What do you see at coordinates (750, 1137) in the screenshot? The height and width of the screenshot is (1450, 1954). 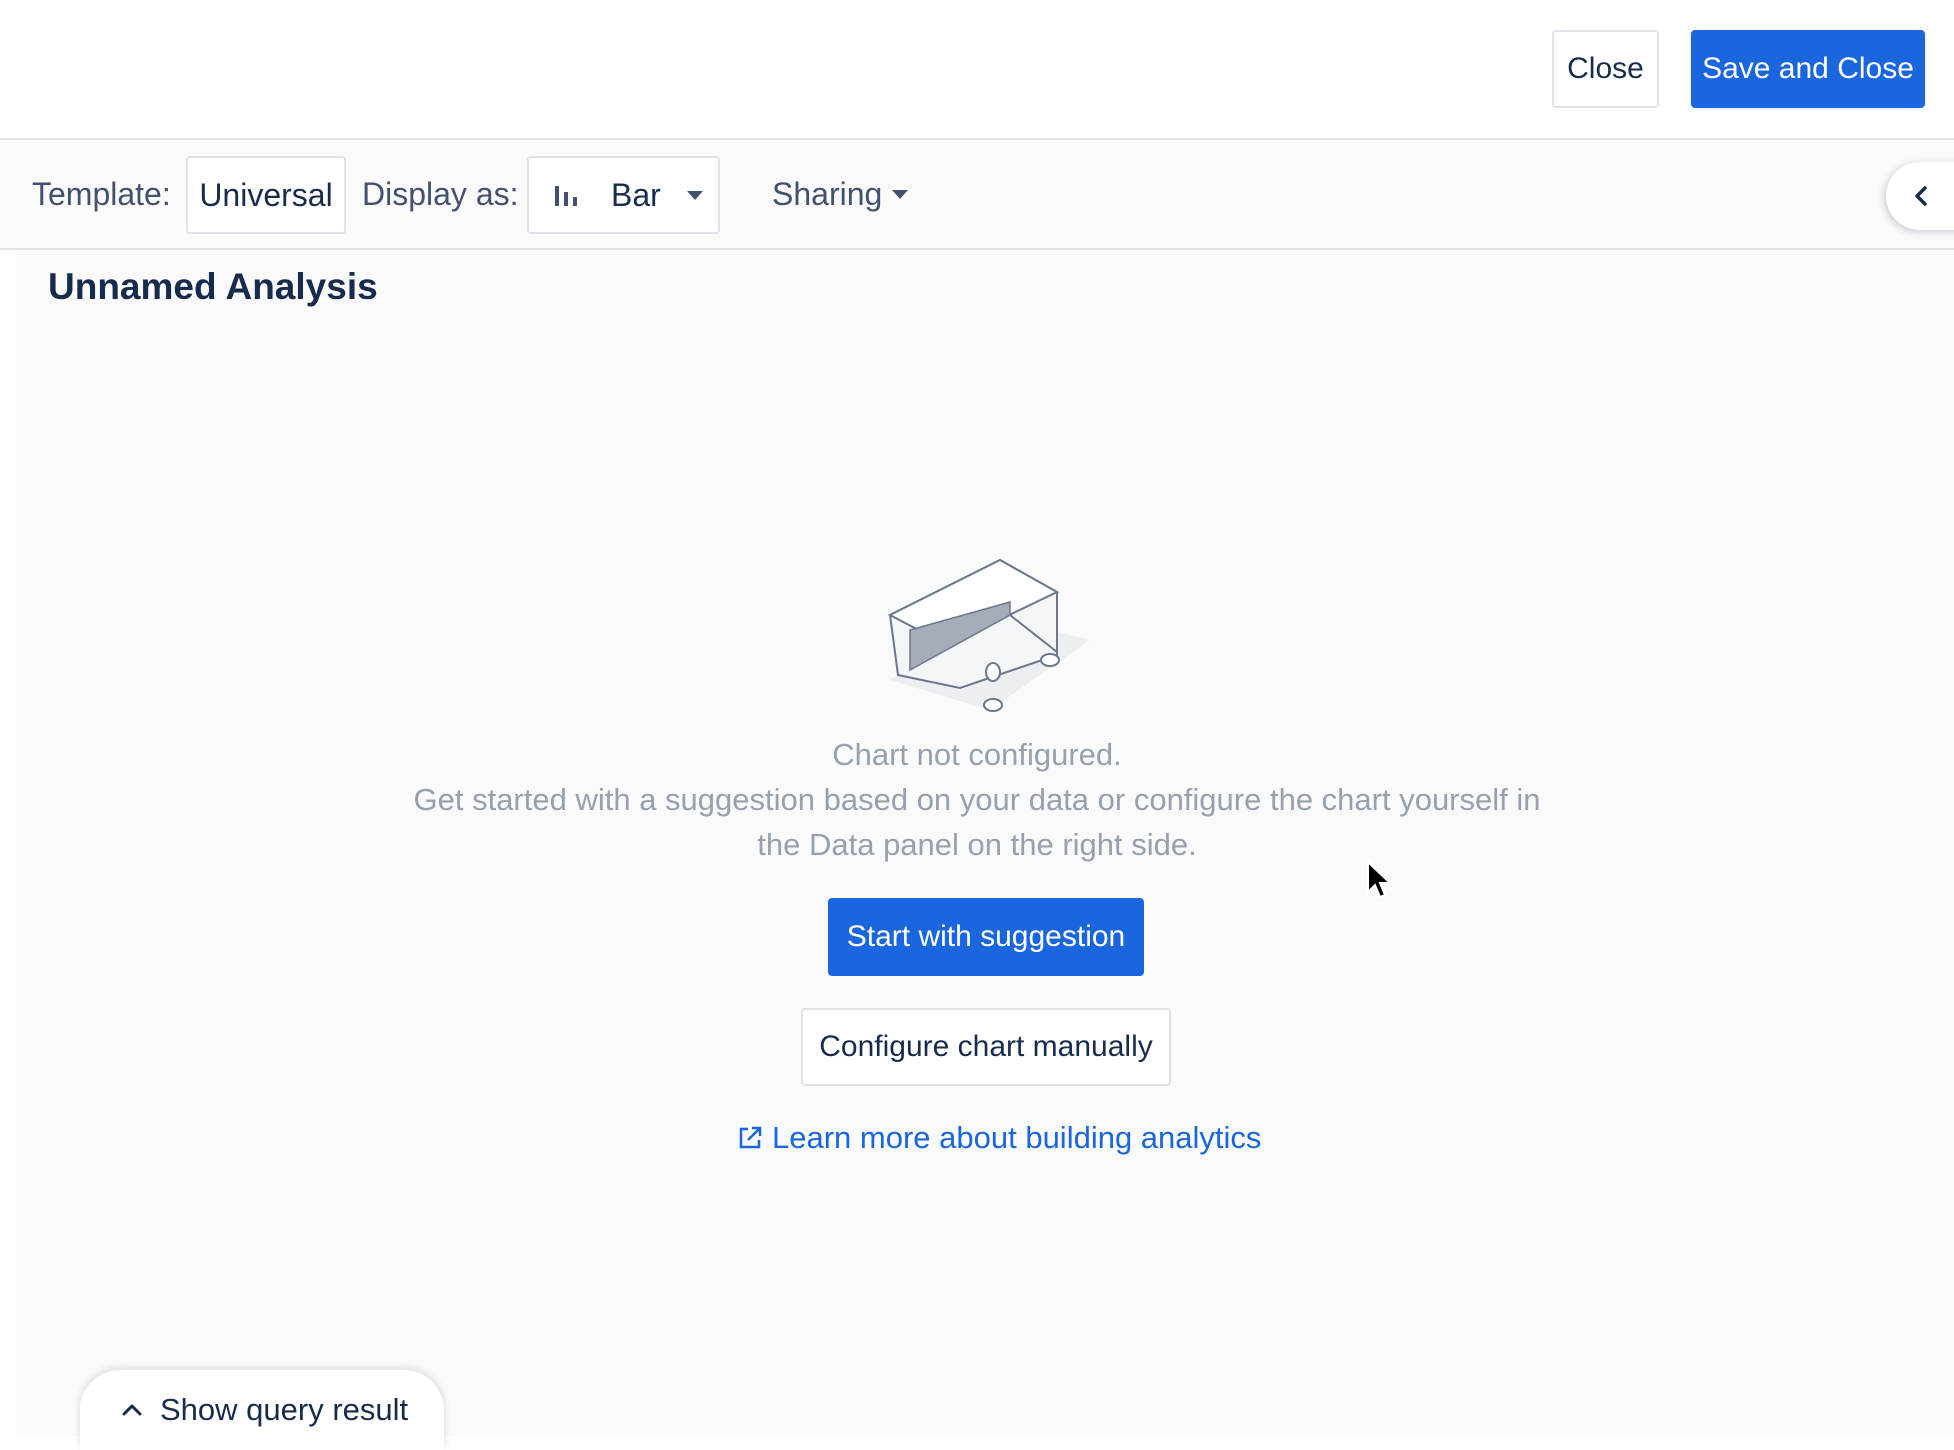 I see `external-link-icon` at bounding box center [750, 1137].